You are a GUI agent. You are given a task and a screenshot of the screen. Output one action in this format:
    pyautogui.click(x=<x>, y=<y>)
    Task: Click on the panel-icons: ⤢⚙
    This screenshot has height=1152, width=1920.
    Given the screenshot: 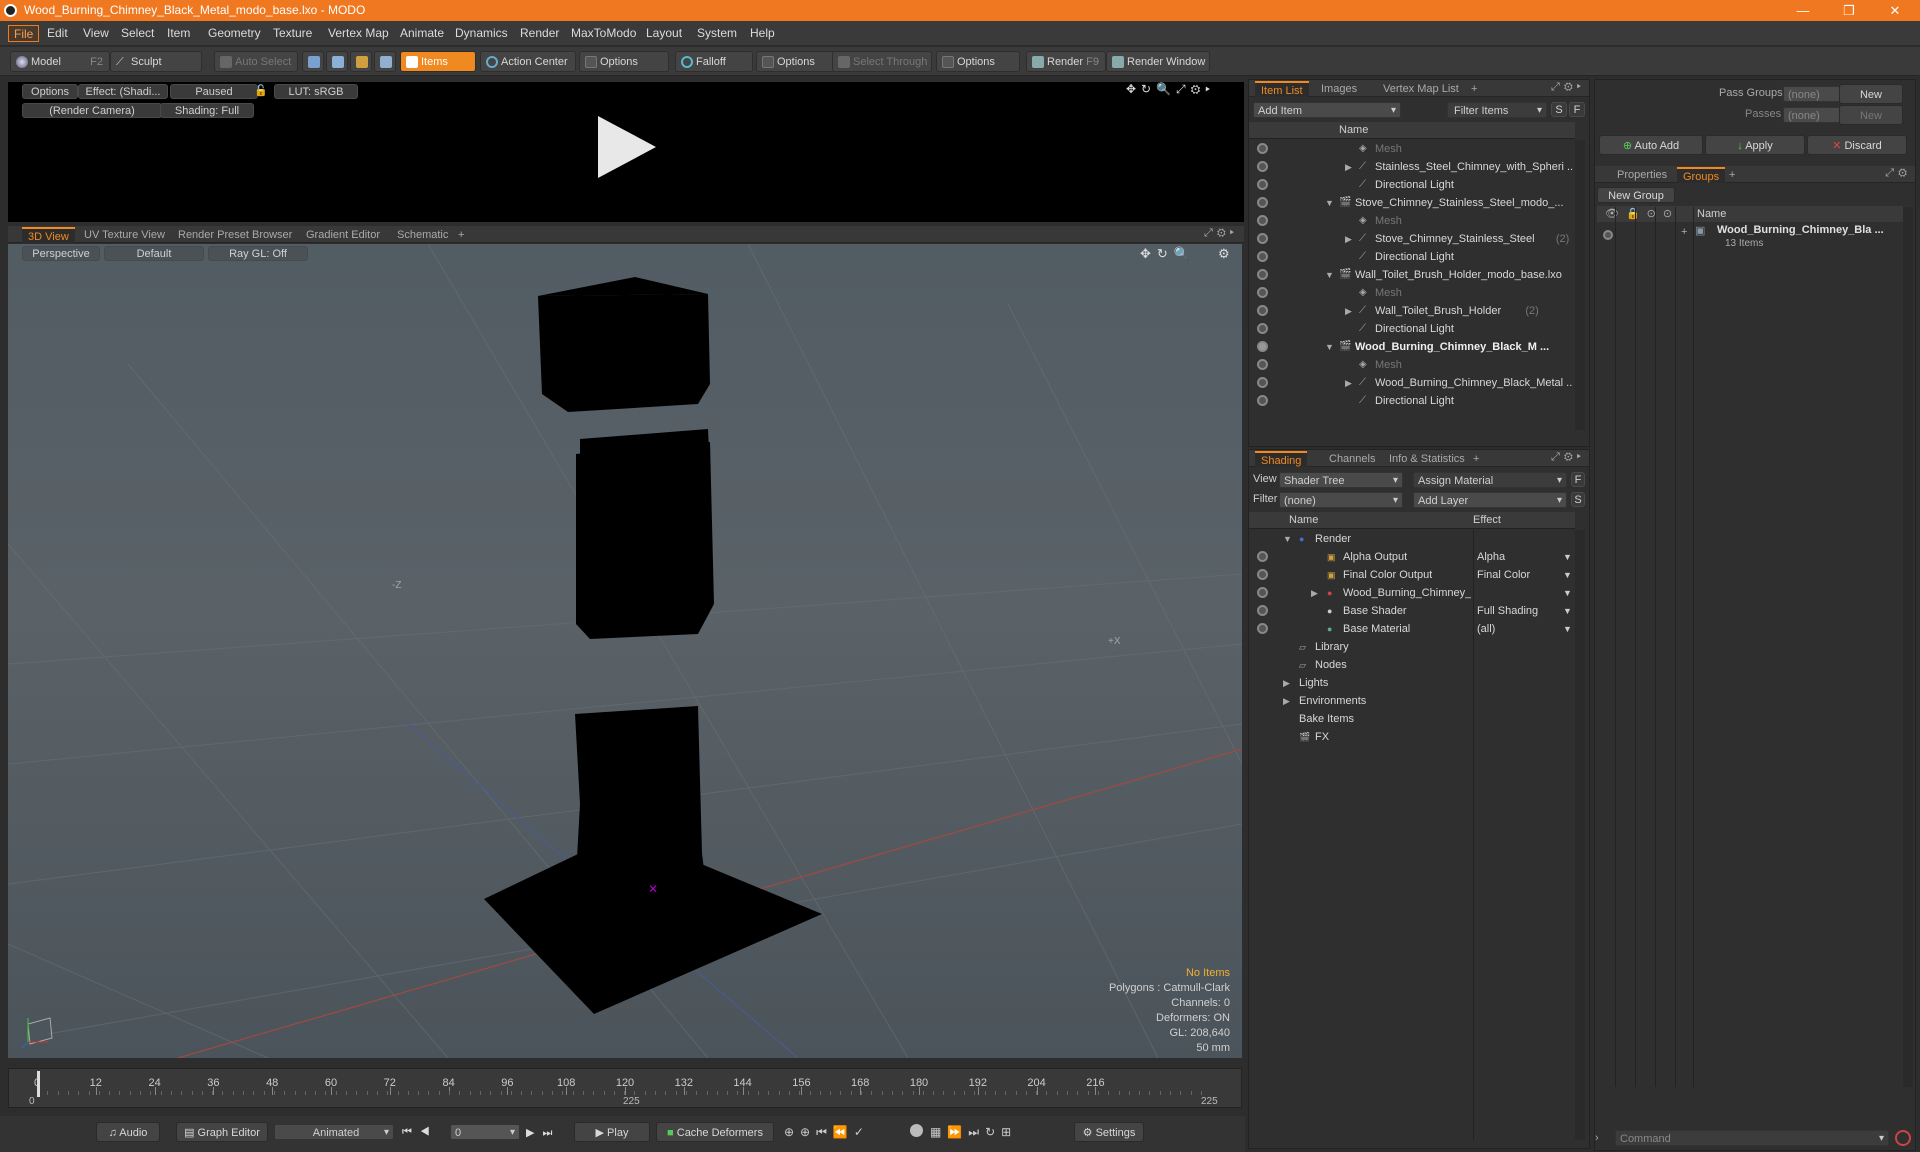 What is the action you would take?
    pyautogui.click(x=1898, y=173)
    